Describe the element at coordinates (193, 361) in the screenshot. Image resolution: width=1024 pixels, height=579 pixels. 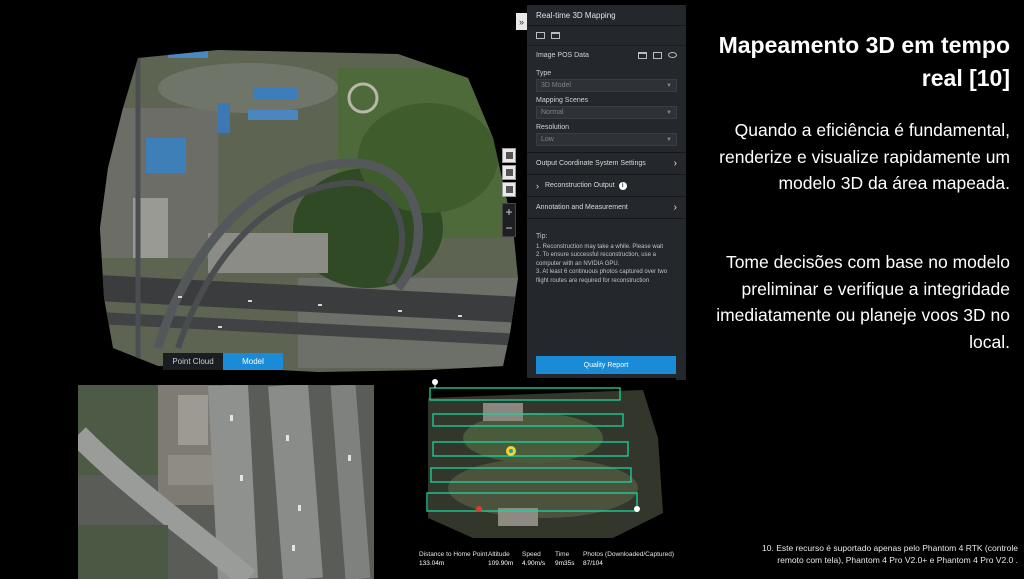
I see `point-cloud-tab: Point Cloud` at that location.